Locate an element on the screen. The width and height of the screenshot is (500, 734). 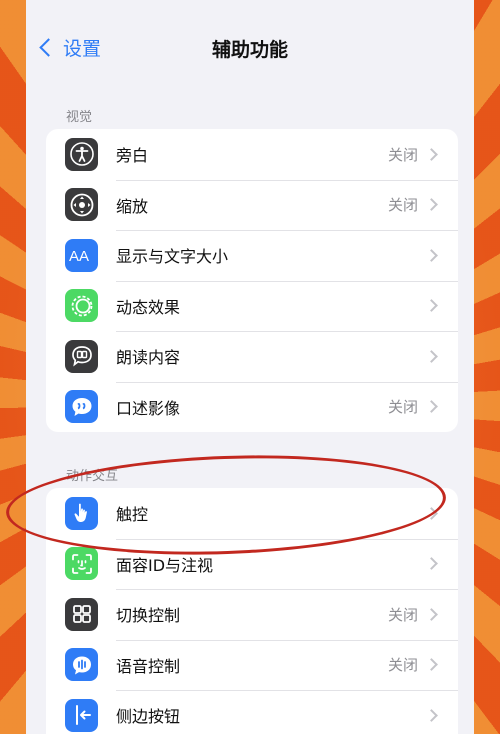
row-touch: 触控 is located at coordinates (252, 513).